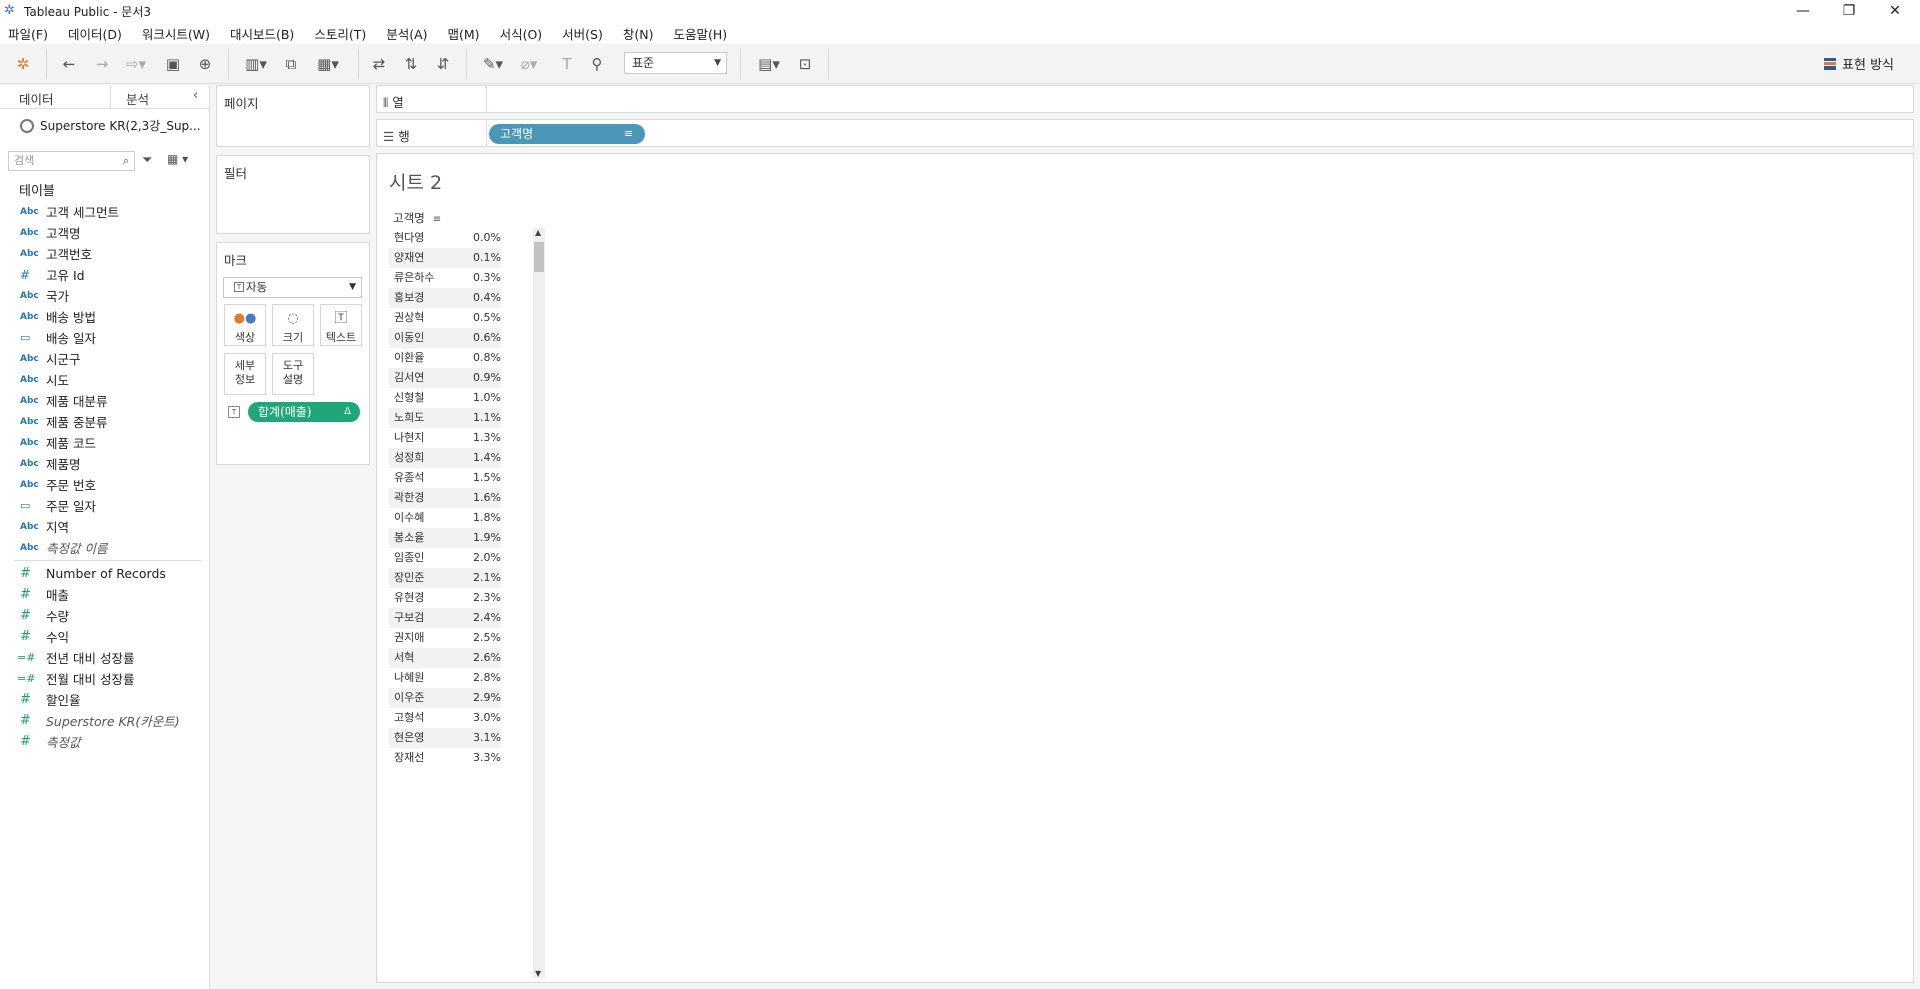 This screenshot has height=989, width=1920. I want to click on menu-analysis: 분석(A), so click(406, 33).